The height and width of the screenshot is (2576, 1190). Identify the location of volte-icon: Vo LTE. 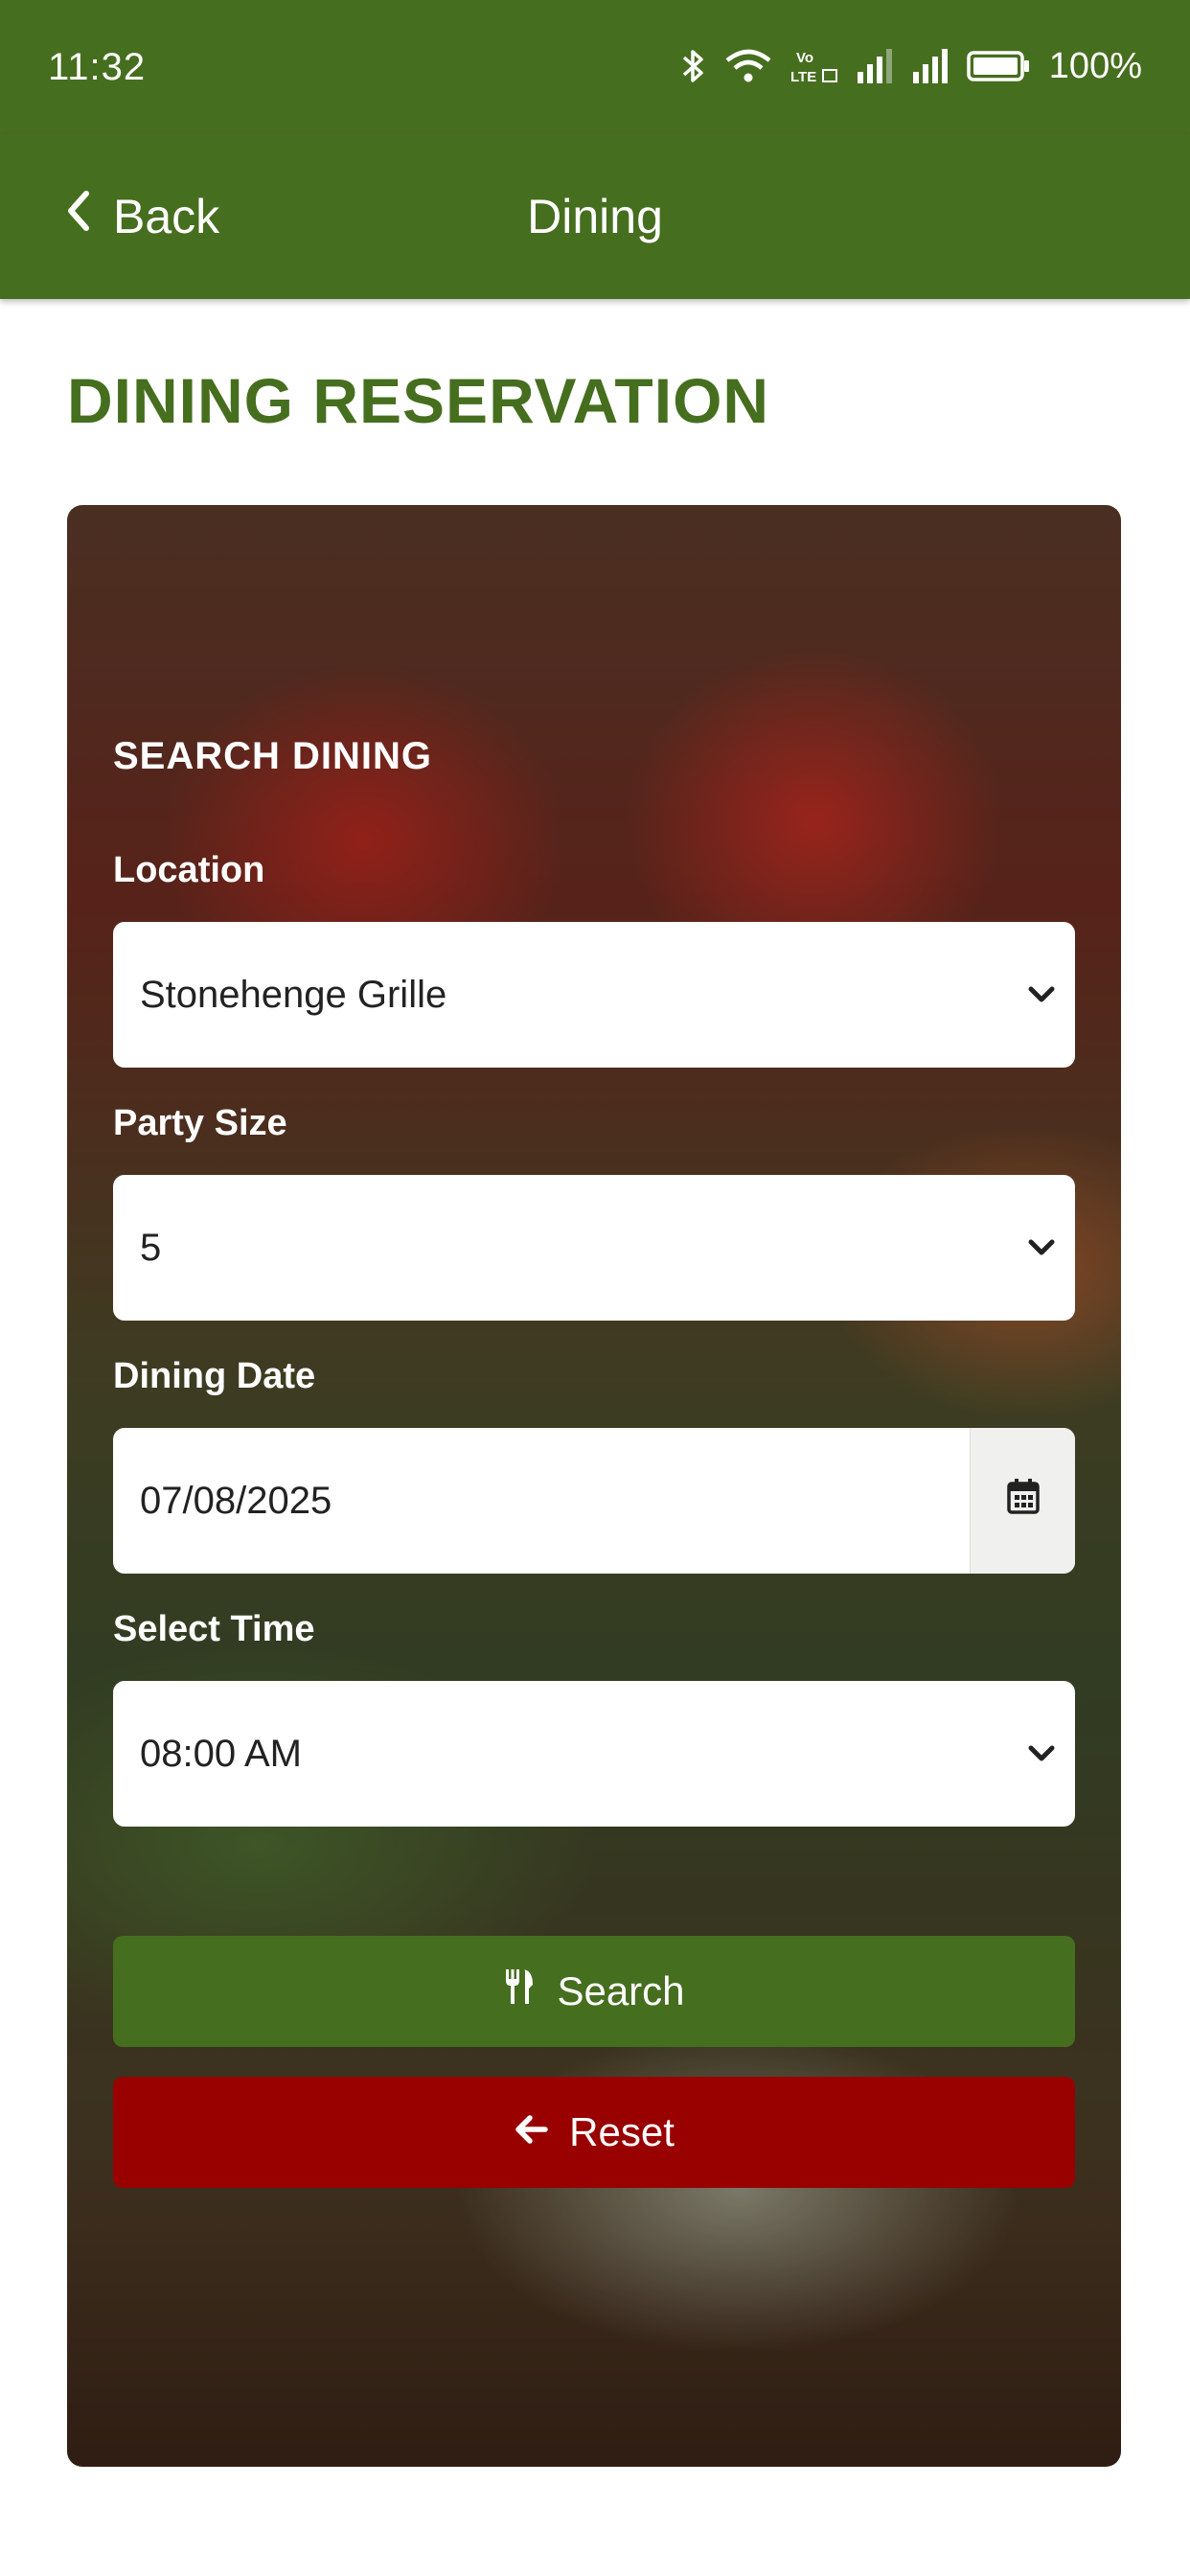
(814, 66).